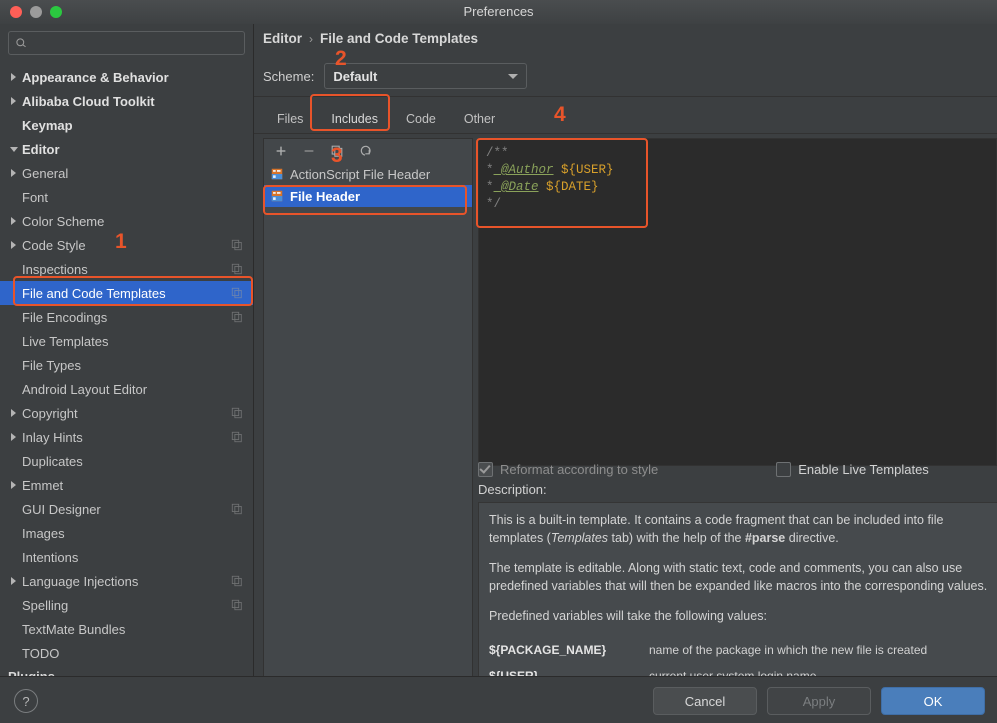  What do you see at coordinates (479, 119) in the screenshot?
I see `tab-other: Other` at bounding box center [479, 119].